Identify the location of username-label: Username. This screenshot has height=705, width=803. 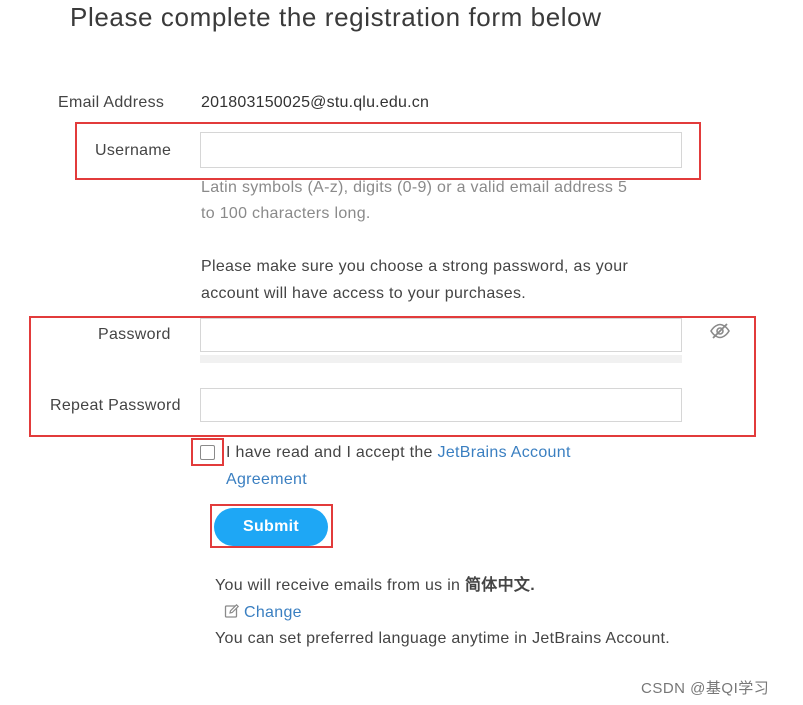
(133, 150).